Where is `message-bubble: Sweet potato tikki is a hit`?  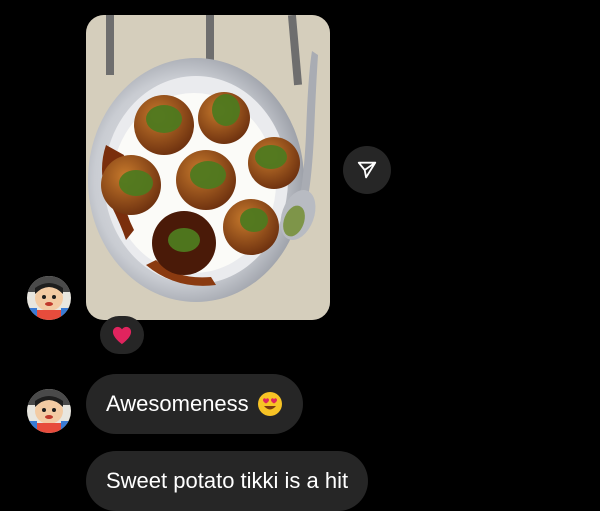 message-bubble: Sweet potato tikki is a hit is located at coordinates (227, 481).